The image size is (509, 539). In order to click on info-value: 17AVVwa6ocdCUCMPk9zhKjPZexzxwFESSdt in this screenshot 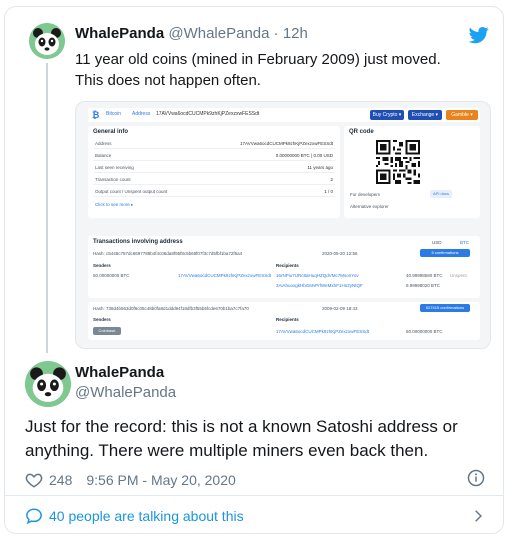, I will do `click(286, 143)`.